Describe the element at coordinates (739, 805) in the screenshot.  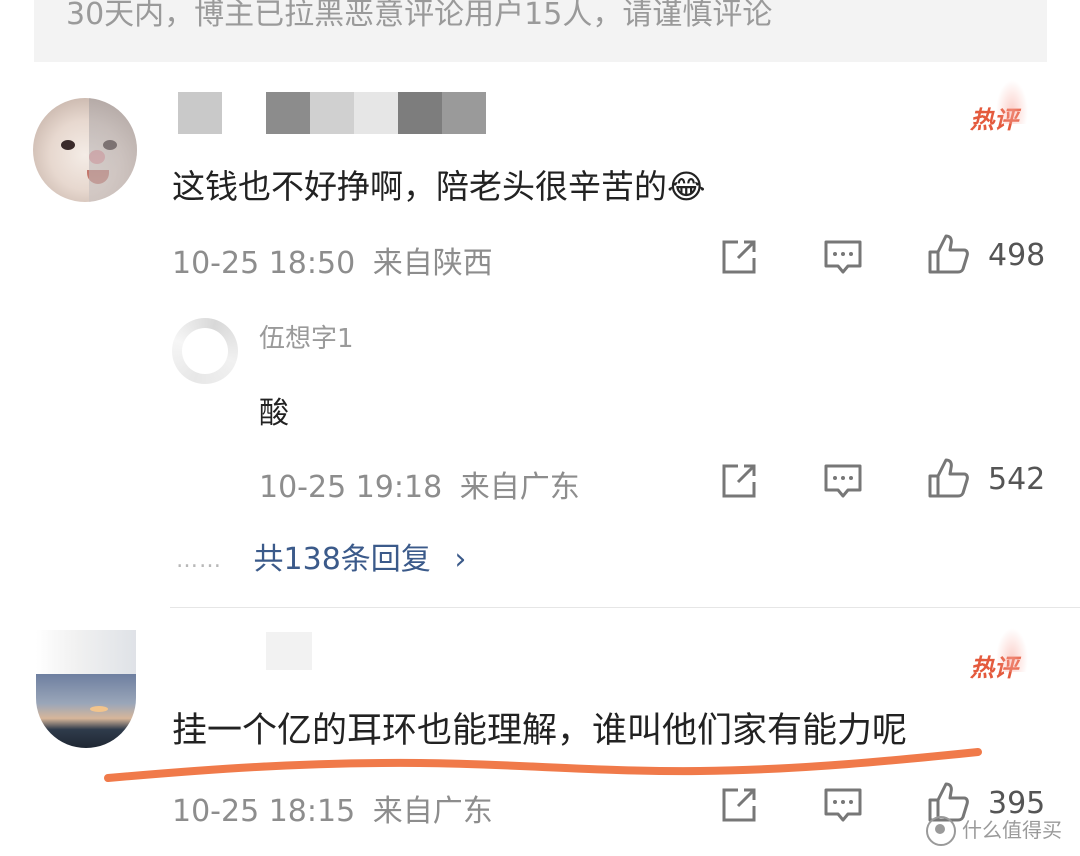
I see `share-icon` at that location.